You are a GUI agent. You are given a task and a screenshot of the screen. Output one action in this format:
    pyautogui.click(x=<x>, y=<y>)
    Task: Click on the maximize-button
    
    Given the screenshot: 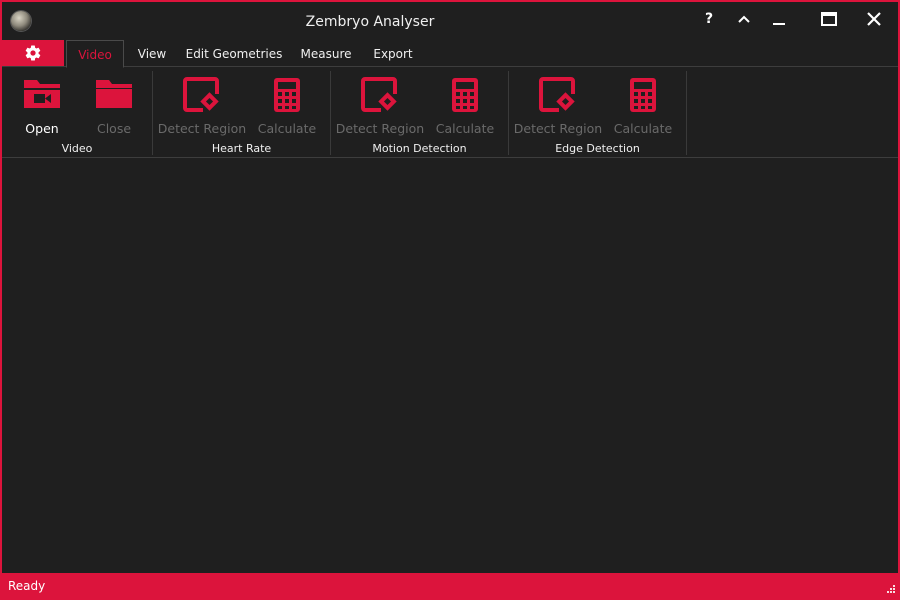 What is the action you would take?
    pyautogui.click(x=829, y=19)
    